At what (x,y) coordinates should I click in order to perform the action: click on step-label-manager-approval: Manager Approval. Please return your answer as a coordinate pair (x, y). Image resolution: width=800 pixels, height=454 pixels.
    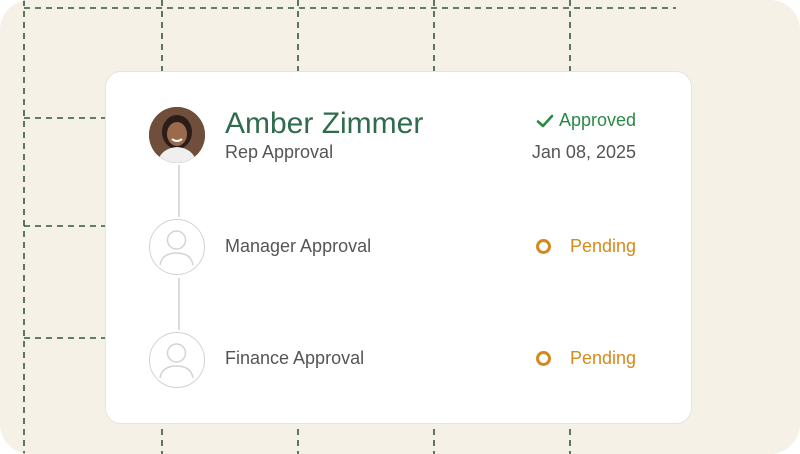
    Looking at the image, I should click on (298, 246).